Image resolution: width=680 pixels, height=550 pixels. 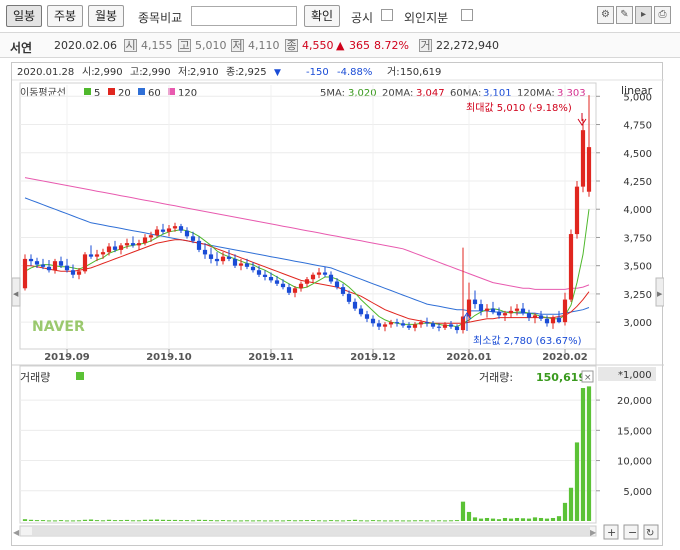 I want to click on header-high: 2,990, so click(x=156, y=72).